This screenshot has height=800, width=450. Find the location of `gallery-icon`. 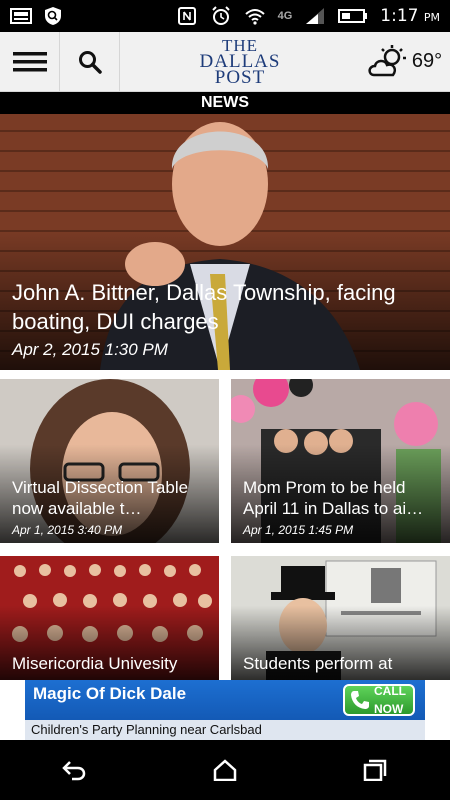

gallery-icon is located at coordinates (21, 16).